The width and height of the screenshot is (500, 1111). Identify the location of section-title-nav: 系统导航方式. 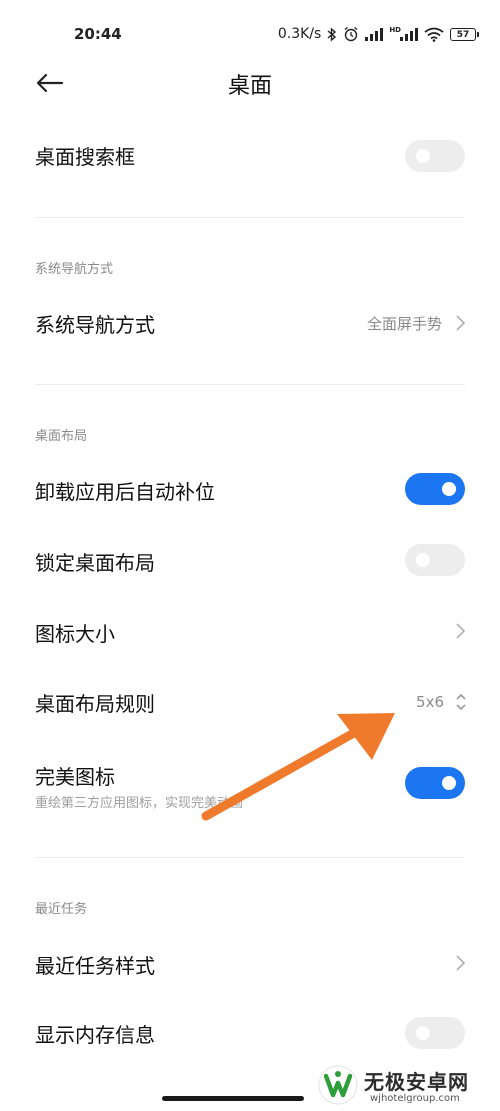
(74, 269).